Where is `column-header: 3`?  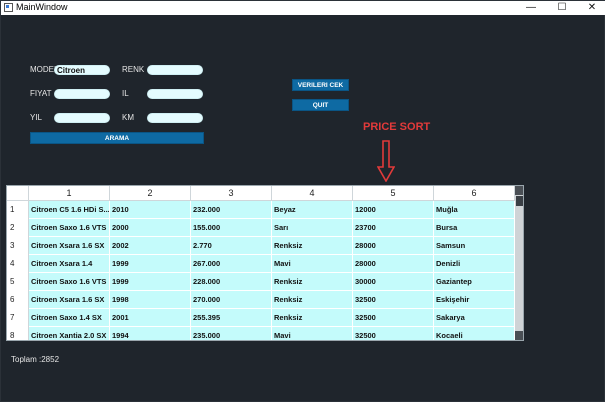
column-header: 3 is located at coordinates (231, 193).